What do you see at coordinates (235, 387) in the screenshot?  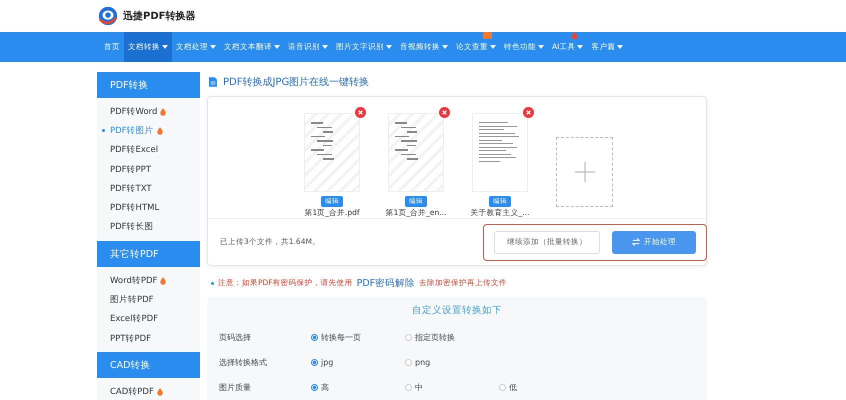 I see `setting-label: 图片质量` at bounding box center [235, 387].